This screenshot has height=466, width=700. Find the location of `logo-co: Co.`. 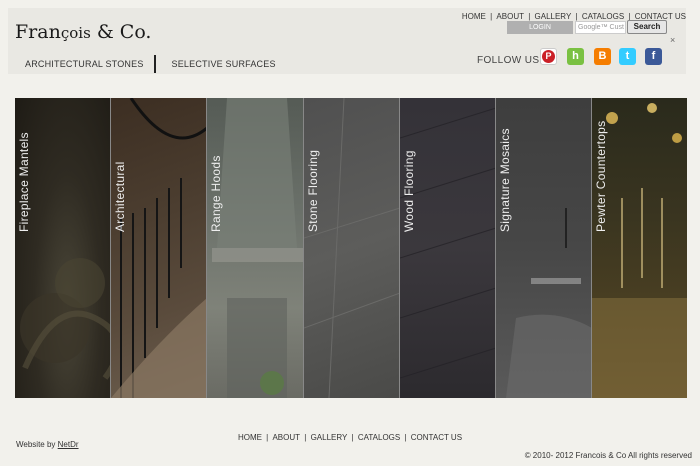

logo-co: Co. is located at coordinates (135, 32).